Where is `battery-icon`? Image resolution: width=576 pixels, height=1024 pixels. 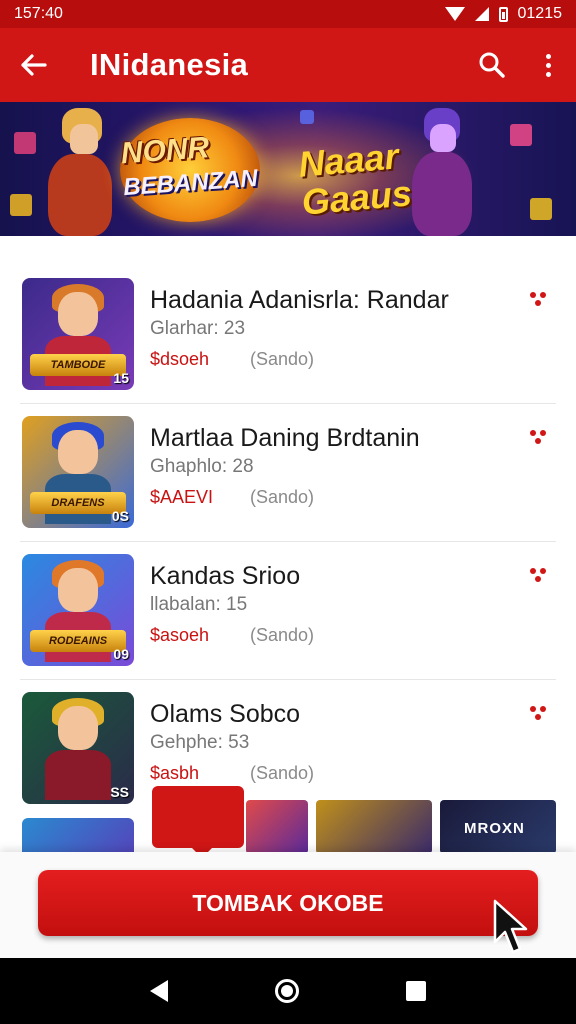 battery-icon is located at coordinates (503, 14).